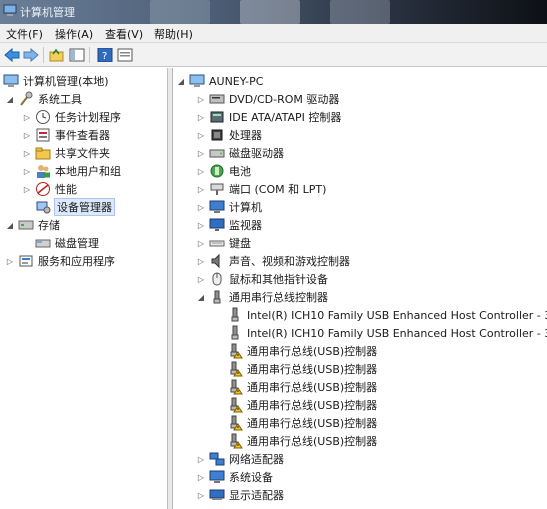  Describe the element at coordinates (125, 54) in the screenshot. I see `properties-icon` at that location.